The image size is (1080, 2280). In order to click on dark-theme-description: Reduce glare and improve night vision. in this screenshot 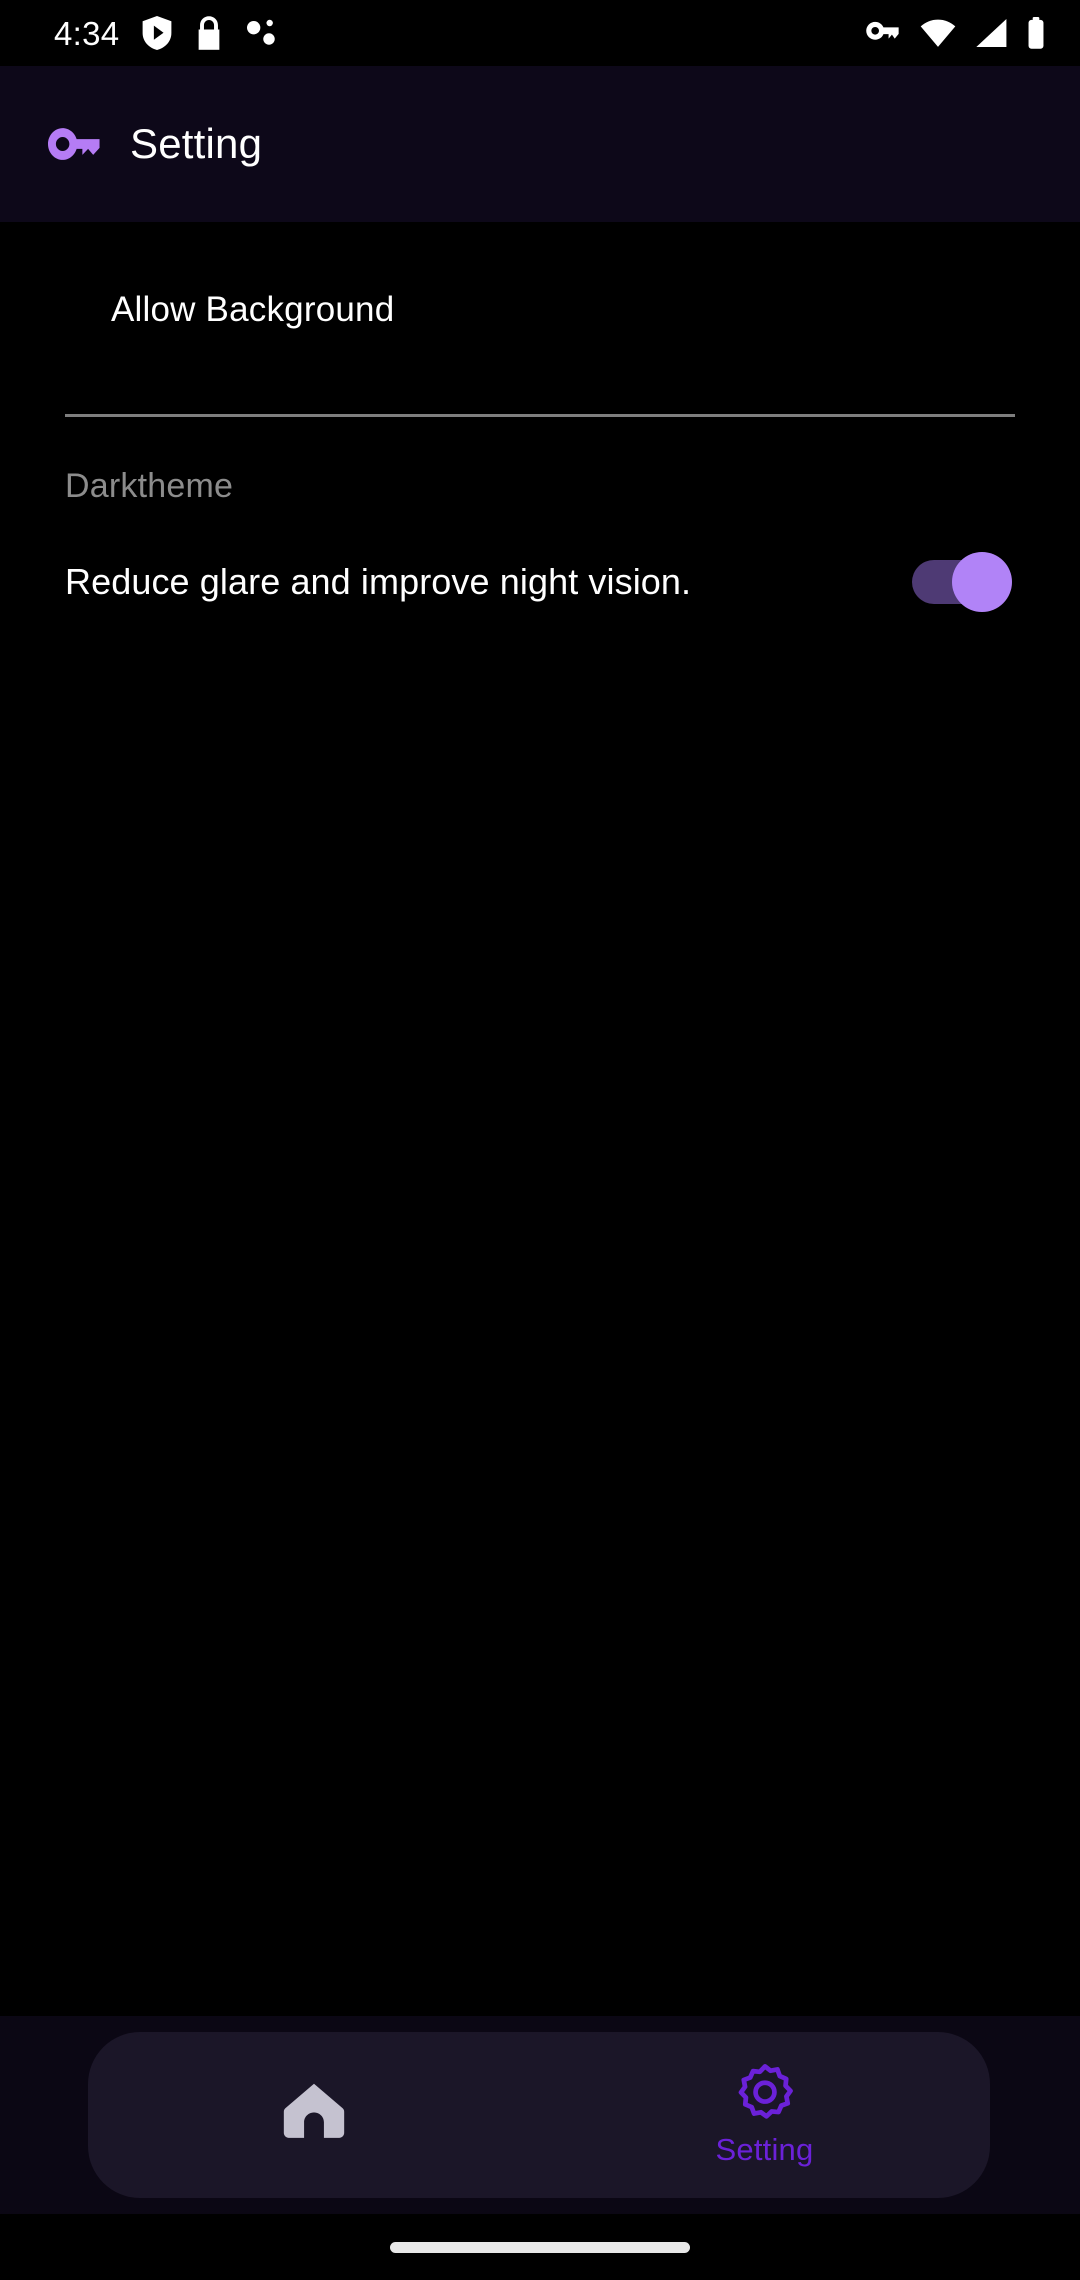, I will do `click(378, 581)`.